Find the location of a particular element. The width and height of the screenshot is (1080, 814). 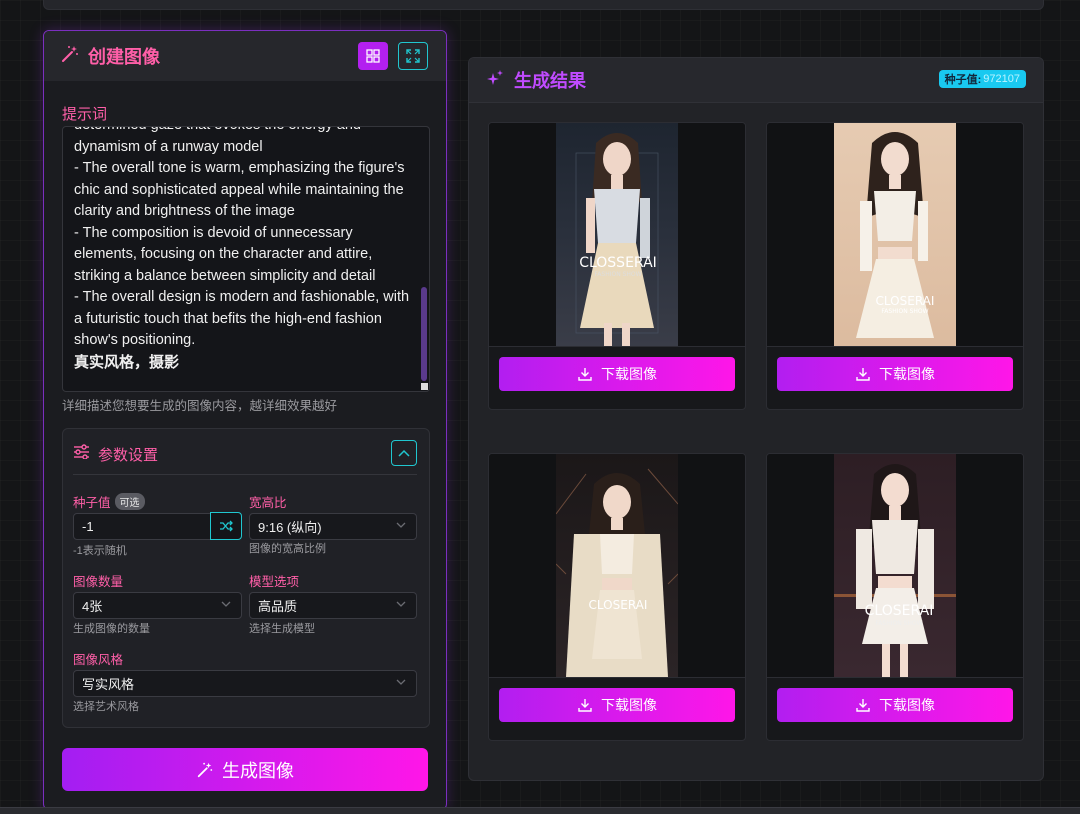

seed-hint: -1表示随机 is located at coordinates (100, 551).